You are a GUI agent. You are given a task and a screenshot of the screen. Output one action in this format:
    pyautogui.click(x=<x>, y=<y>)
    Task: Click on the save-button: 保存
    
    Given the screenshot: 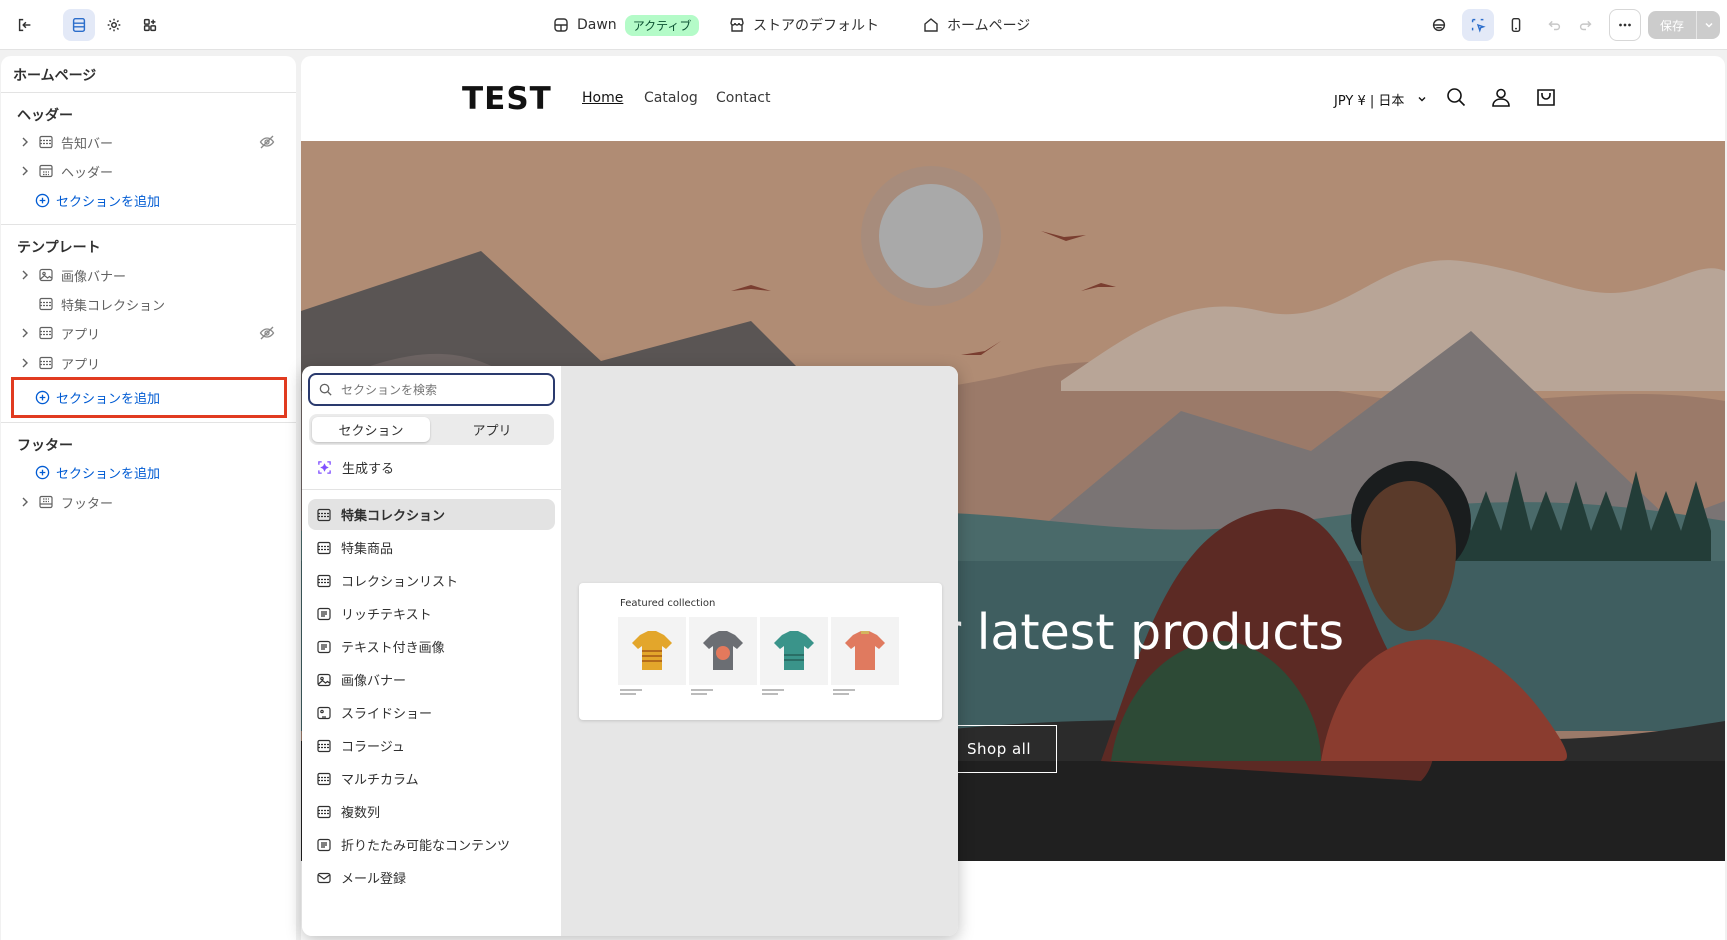 What is the action you would take?
    pyautogui.click(x=1684, y=25)
    